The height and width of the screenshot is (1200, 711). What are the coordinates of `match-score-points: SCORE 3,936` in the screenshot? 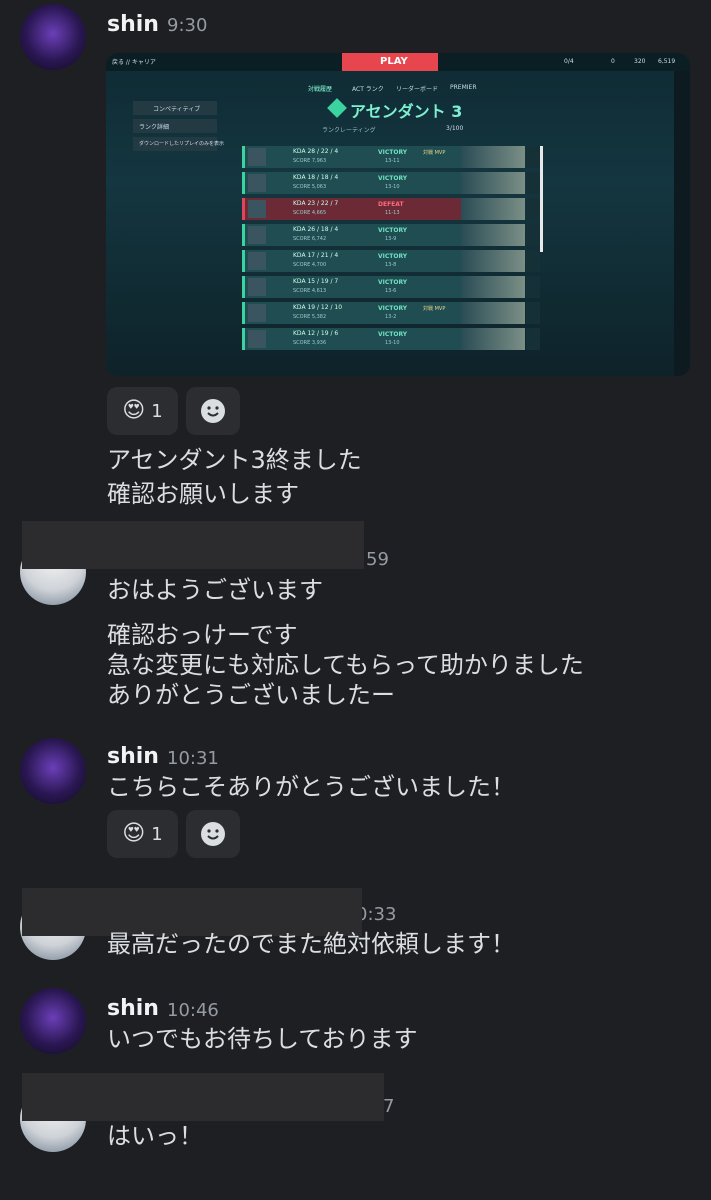 It's located at (310, 343).